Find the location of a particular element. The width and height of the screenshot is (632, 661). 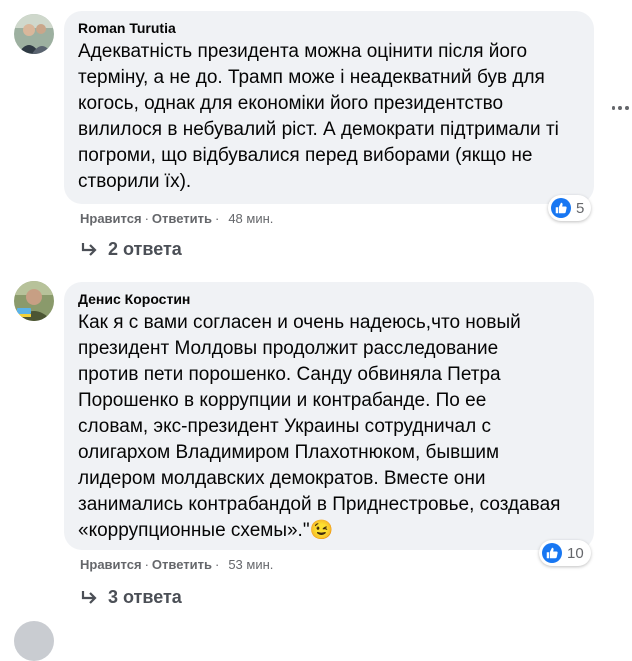

view-replies-button: 2 ответа is located at coordinates (131, 249).